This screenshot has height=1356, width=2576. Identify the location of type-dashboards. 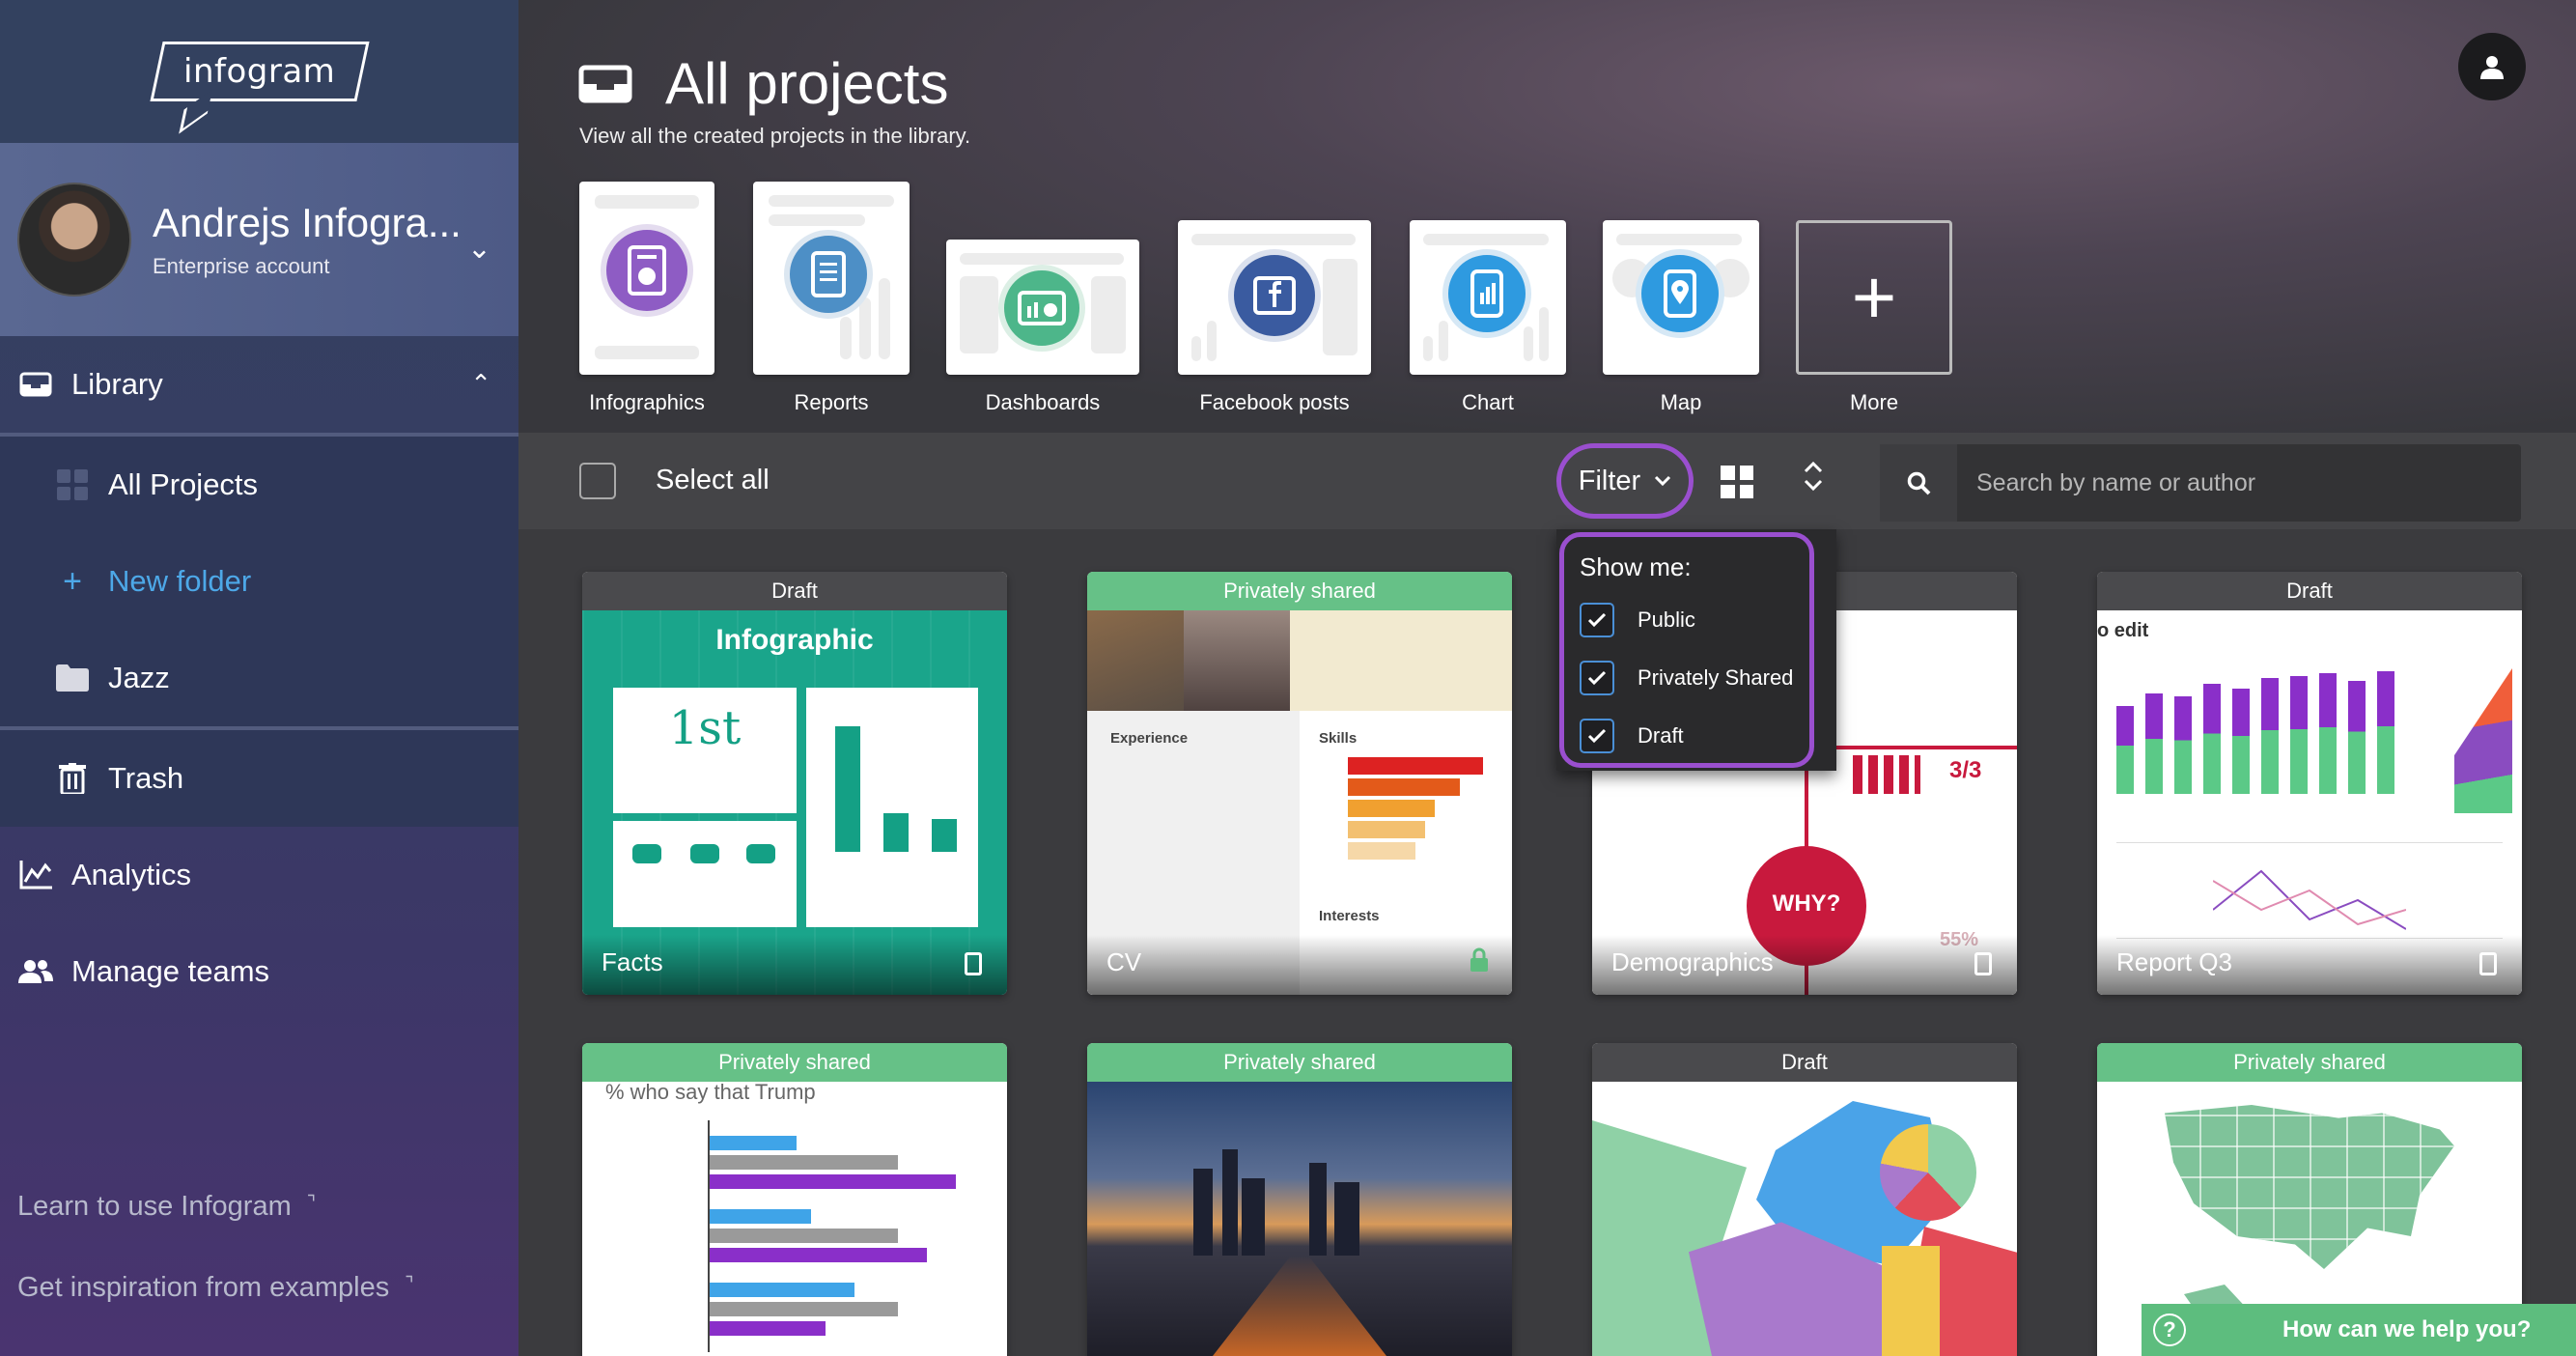
(1042, 308).